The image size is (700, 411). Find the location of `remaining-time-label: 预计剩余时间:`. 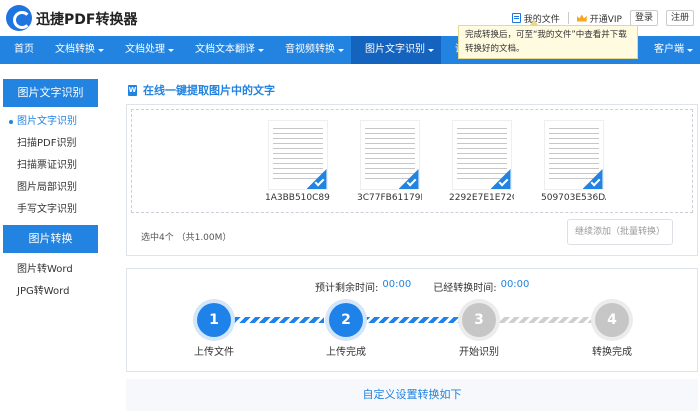

remaining-time-label: 预计剩余时间: is located at coordinates (347, 288).